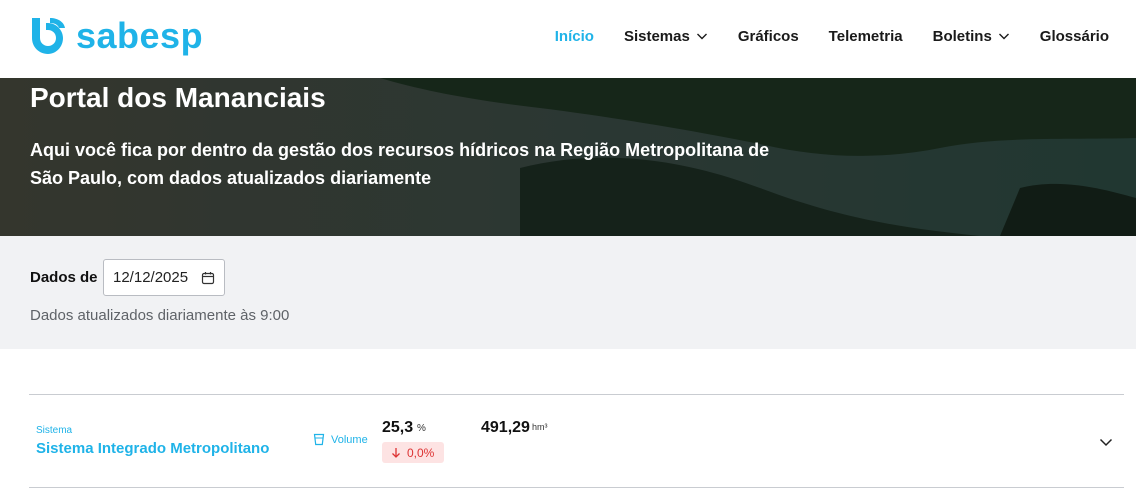 The width and height of the screenshot is (1136, 488). I want to click on brand-name: sabesp, so click(140, 35).